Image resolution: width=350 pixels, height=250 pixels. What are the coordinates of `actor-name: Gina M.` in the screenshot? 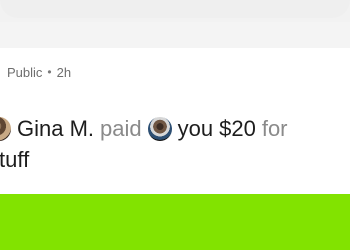 It's located at (55, 128).